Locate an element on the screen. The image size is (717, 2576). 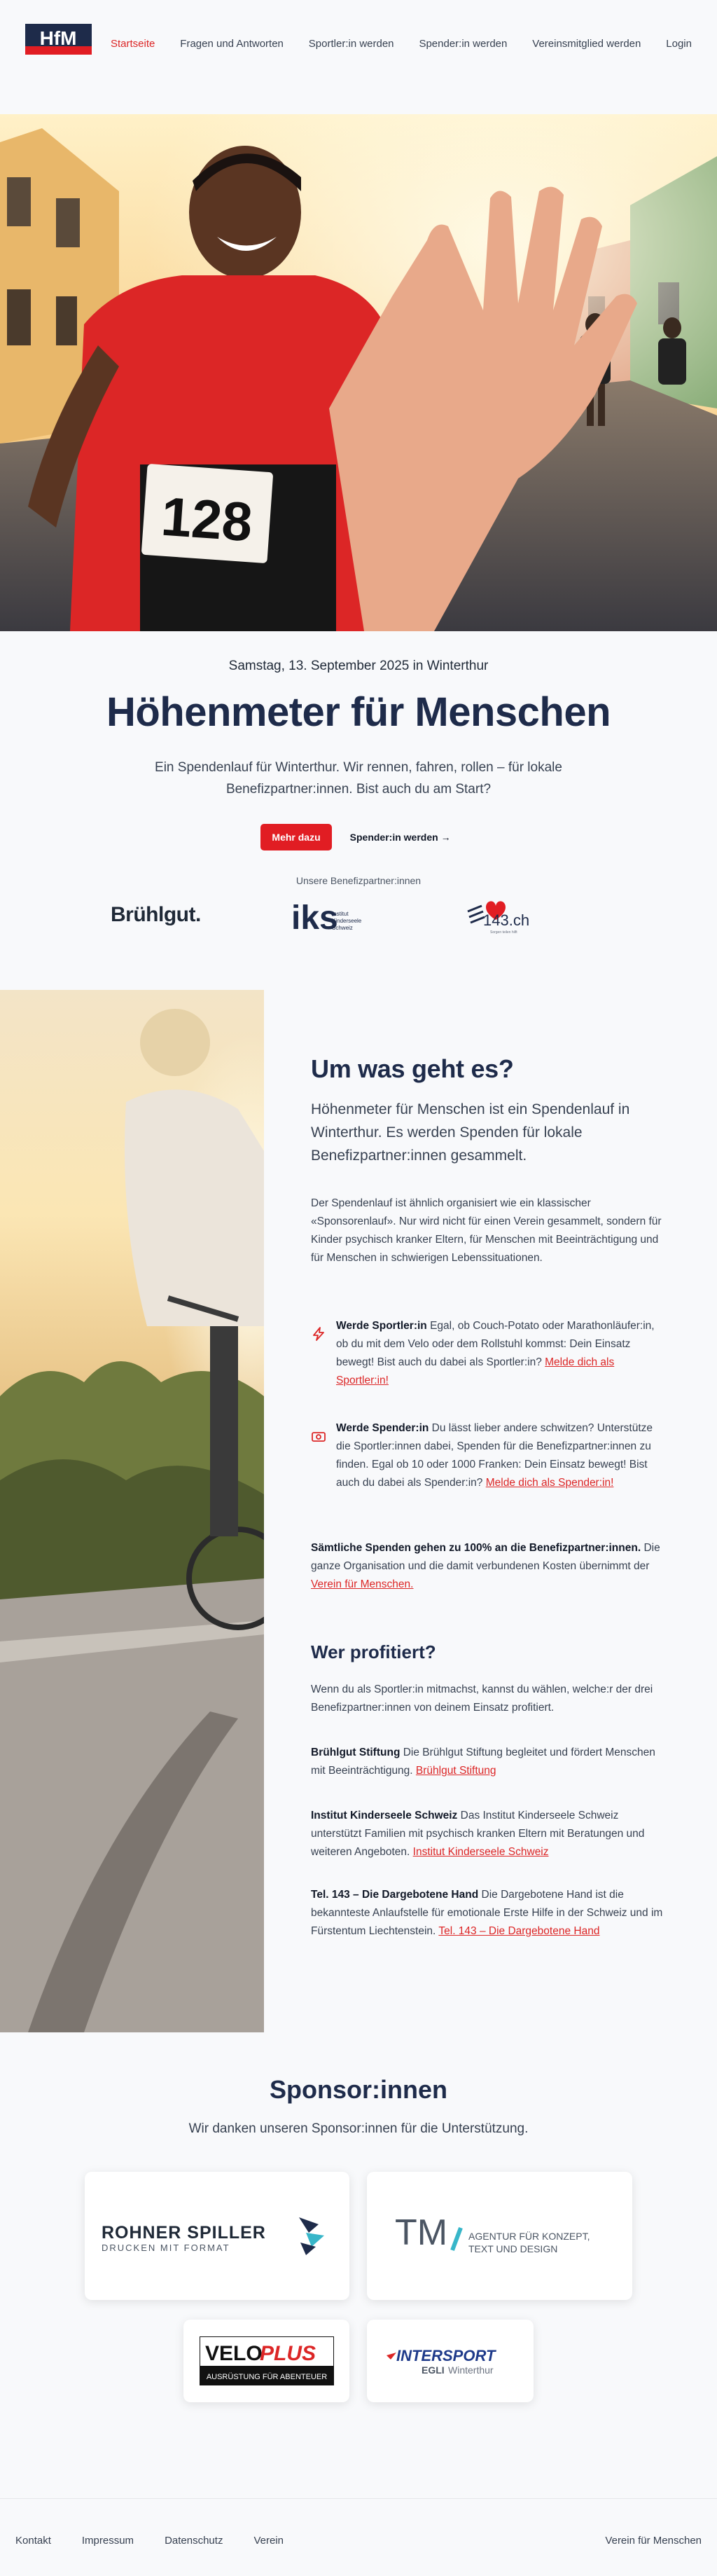
feature-sportler-title: Werde Sportler:in is located at coordinates (381, 1326).